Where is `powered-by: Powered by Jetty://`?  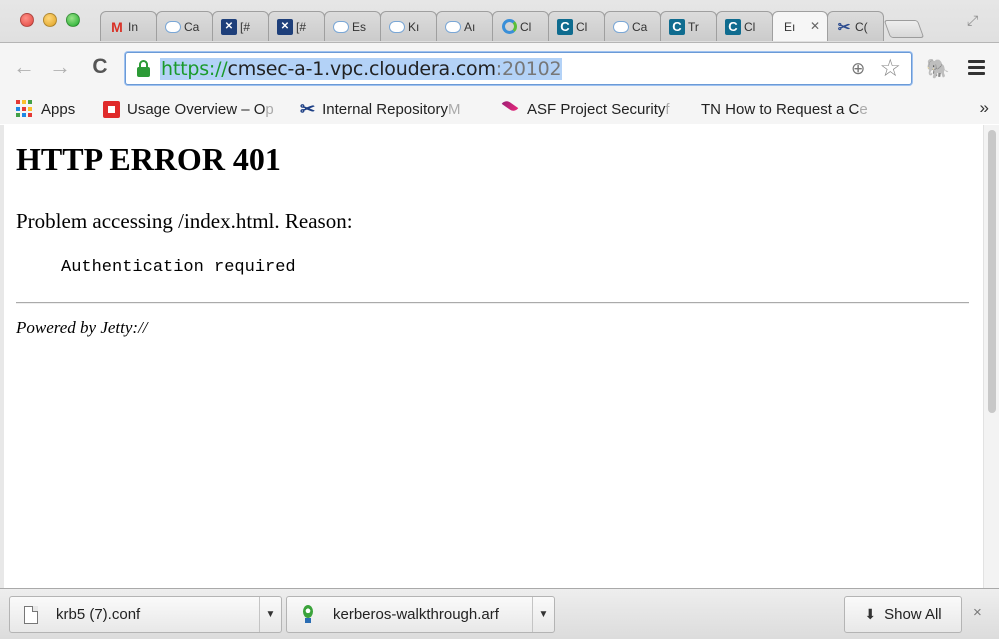
powered-by: Powered by Jetty:// is located at coordinates (82, 327).